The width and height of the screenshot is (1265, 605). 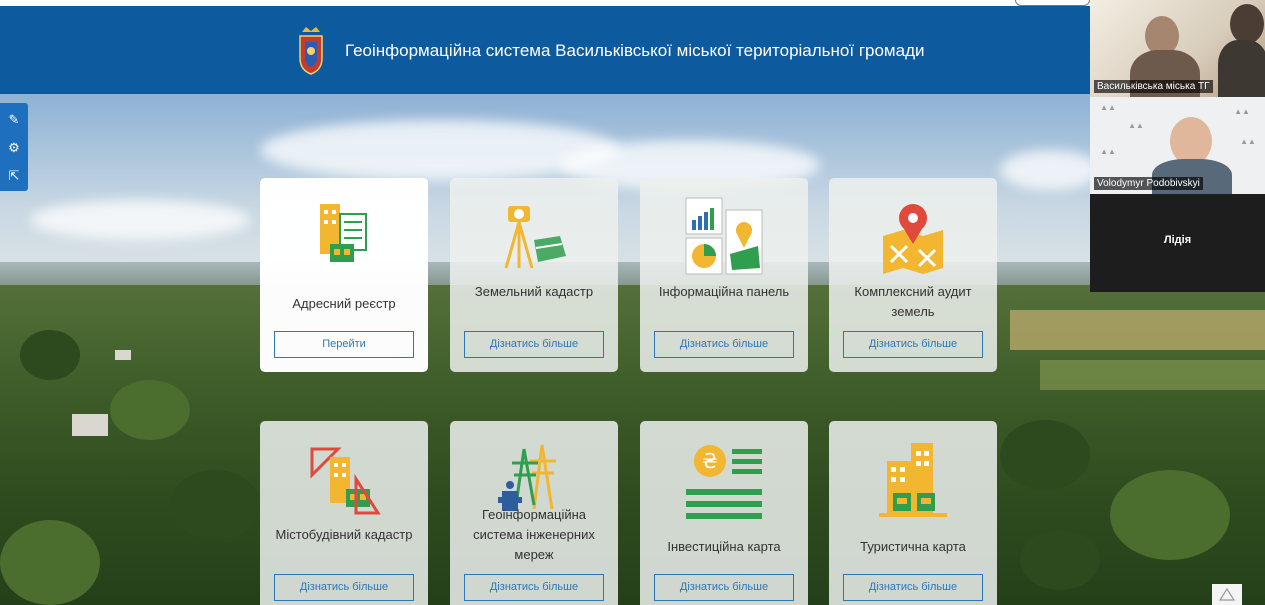 What do you see at coordinates (534, 291) in the screenshot?
I see `card-title: Земельний кадастр` at bounding box center [534, 291].